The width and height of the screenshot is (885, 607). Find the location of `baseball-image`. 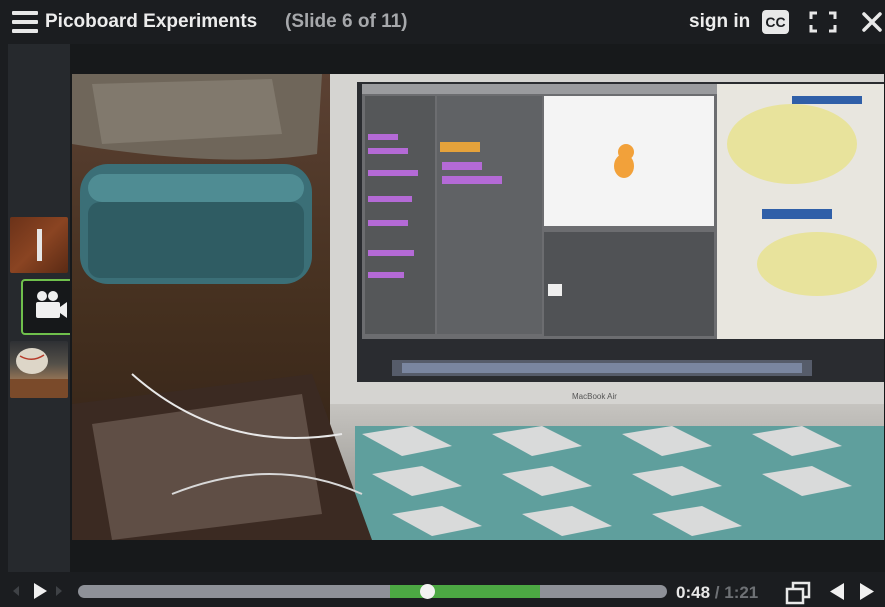

baseball-image is located at coordinates (39, 373).